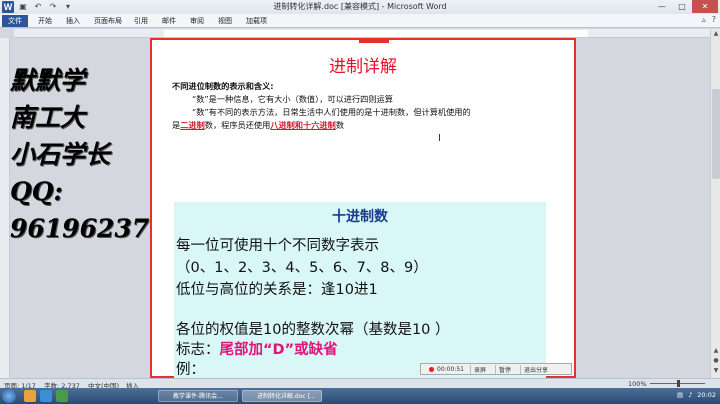  Describe the element at coordinates (535, 369) in the screenshot. I see `exit-share-button: 退出分享` at that location.